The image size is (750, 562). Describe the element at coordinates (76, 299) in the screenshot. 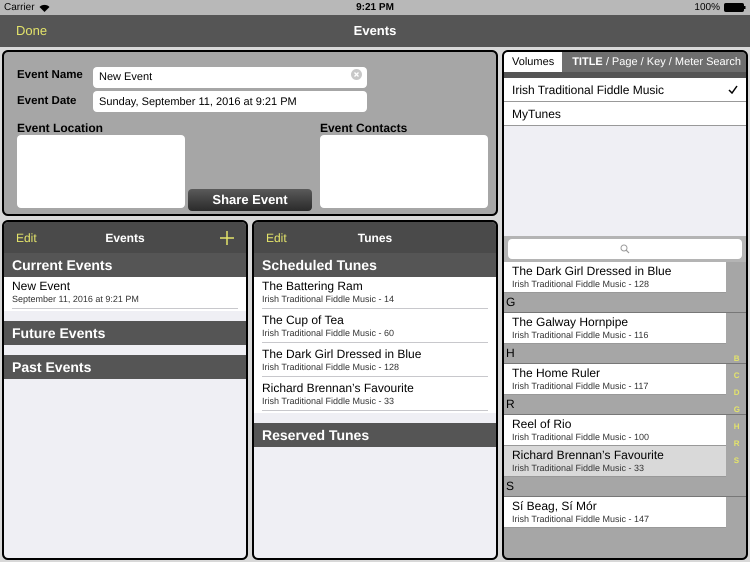

I see `row-subtitle: September 11, 2016 at 9:21 PM` at that location.